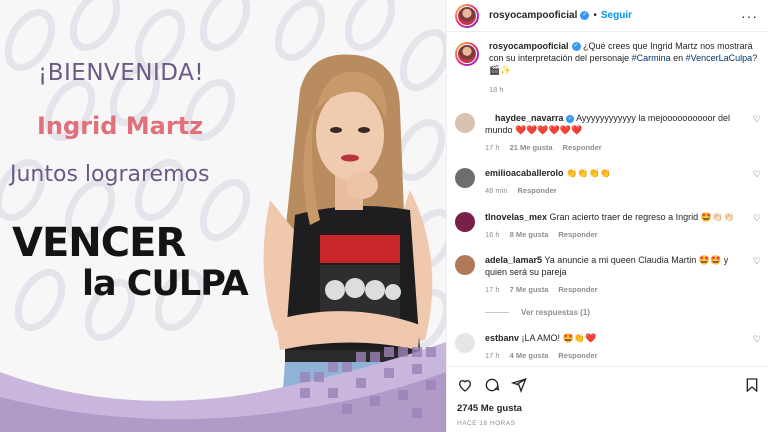 This screenshot has width=768, height=432. What do you see at coordinates (110, 174) in the screenshot?
I see `tagline-text: Juntos lograremos` at bounding box center [110, 174].